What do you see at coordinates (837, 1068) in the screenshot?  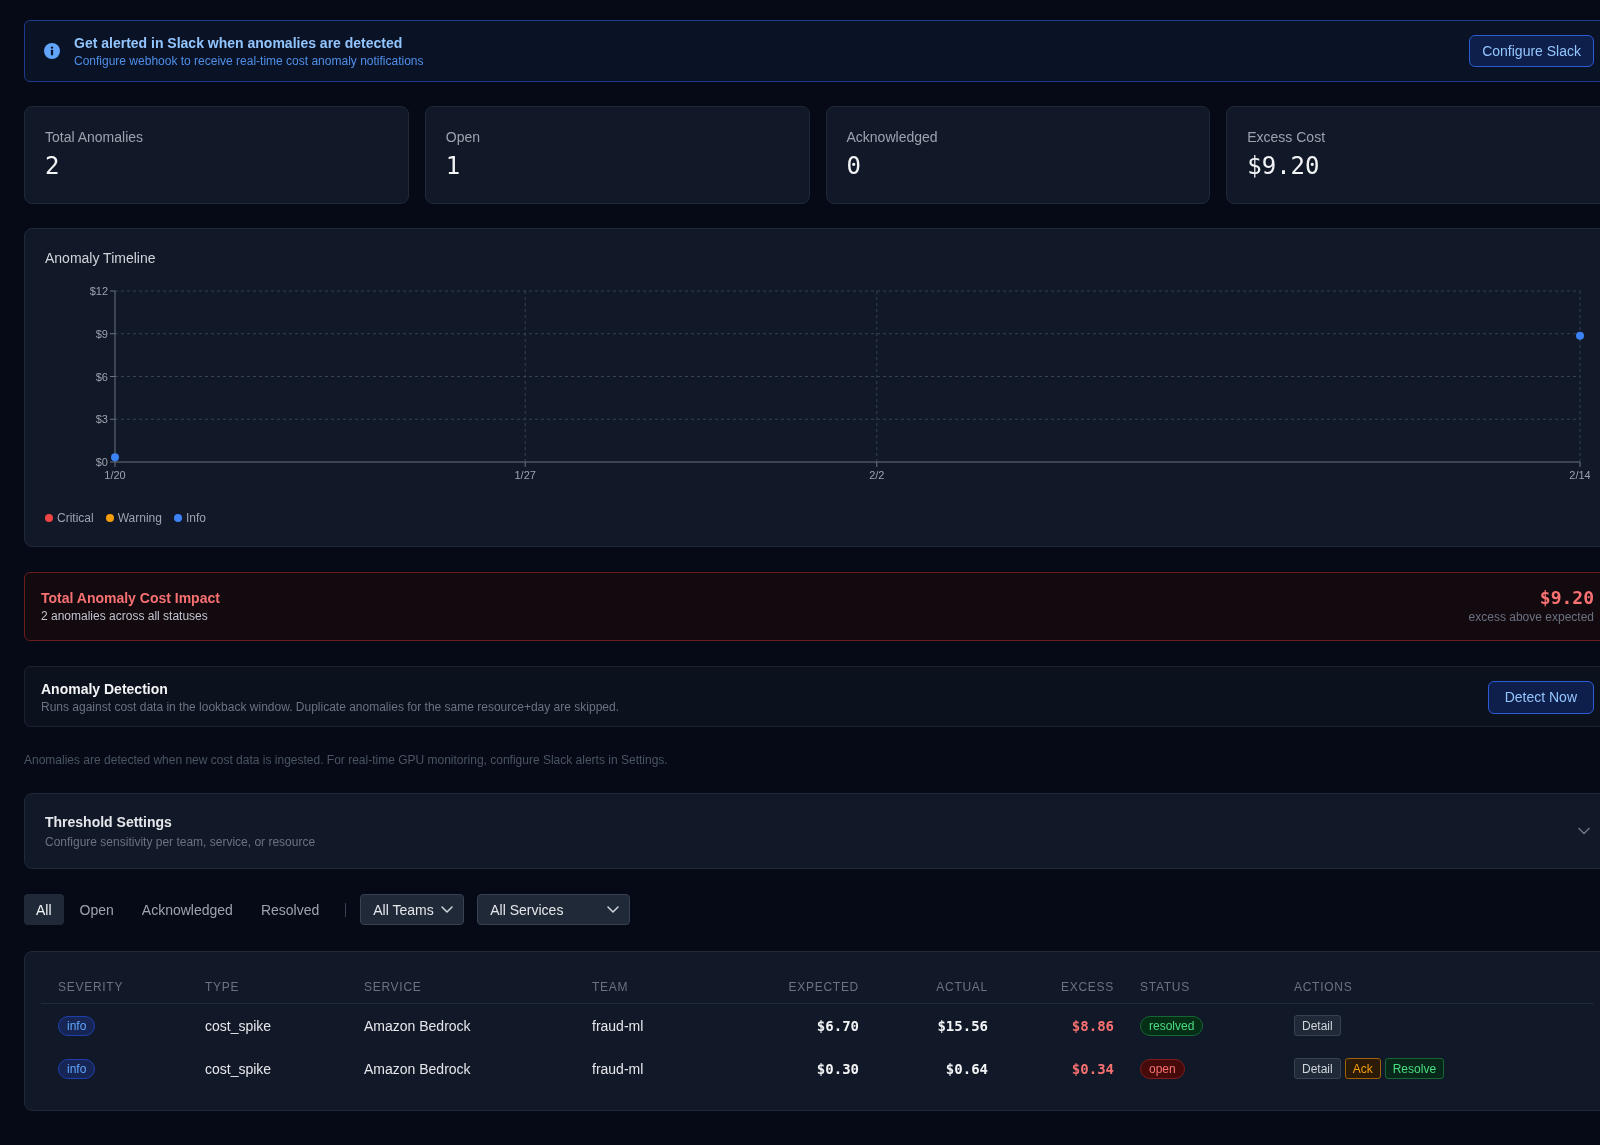 I see `table-cell: $0.30` at bounding box center [837, 1068].